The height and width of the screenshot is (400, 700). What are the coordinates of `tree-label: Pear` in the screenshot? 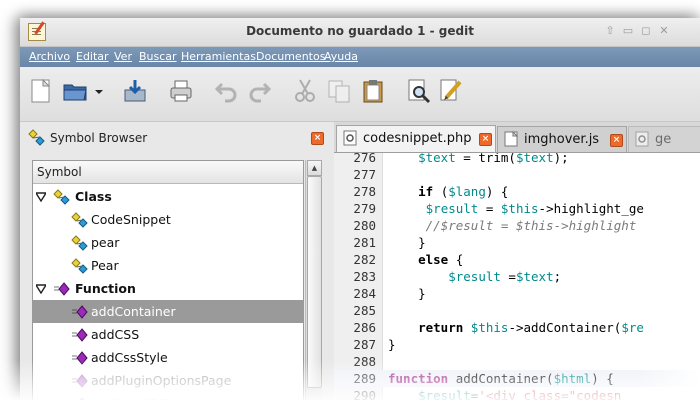 It's located at (105, 265).